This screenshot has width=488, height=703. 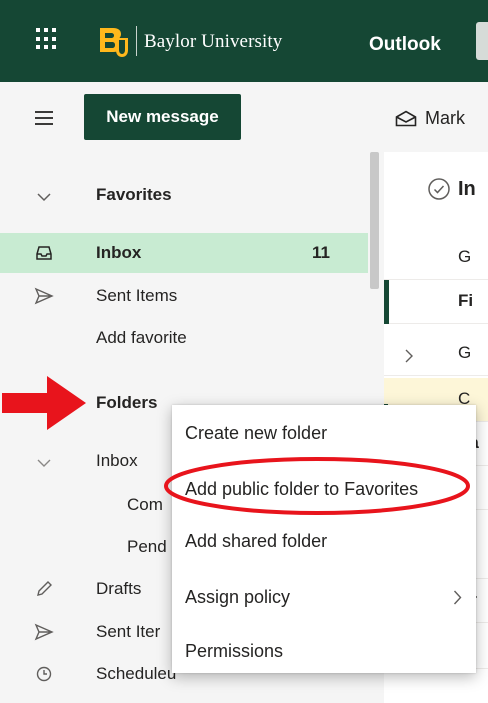 What do you see at coordinates (324, 597) in the screenshot?
I see `menu-item-assign-policy: Assign policy` at bounding box center [324, 597].